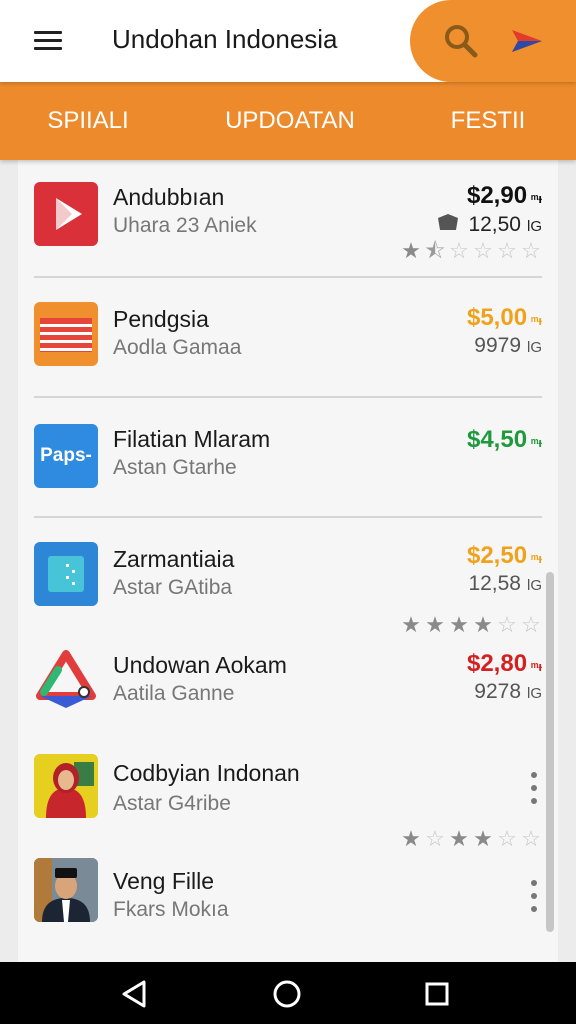 The height and width of the screenshot is (1024, 576). What do you see at coordinates (288, 338) in the screenshot?
I see `list-item: Pendgsia Aodla Gamaa $5,00 ᵐᵻ 9979 lG` at bounding box center [288, 338].